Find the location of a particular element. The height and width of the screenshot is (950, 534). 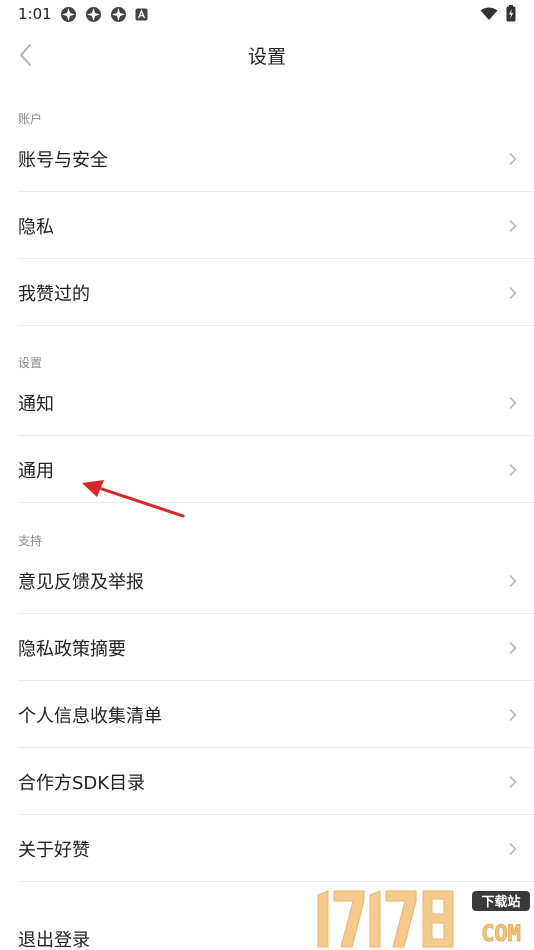

a-badge-icon is located at coordinates (141, 14).